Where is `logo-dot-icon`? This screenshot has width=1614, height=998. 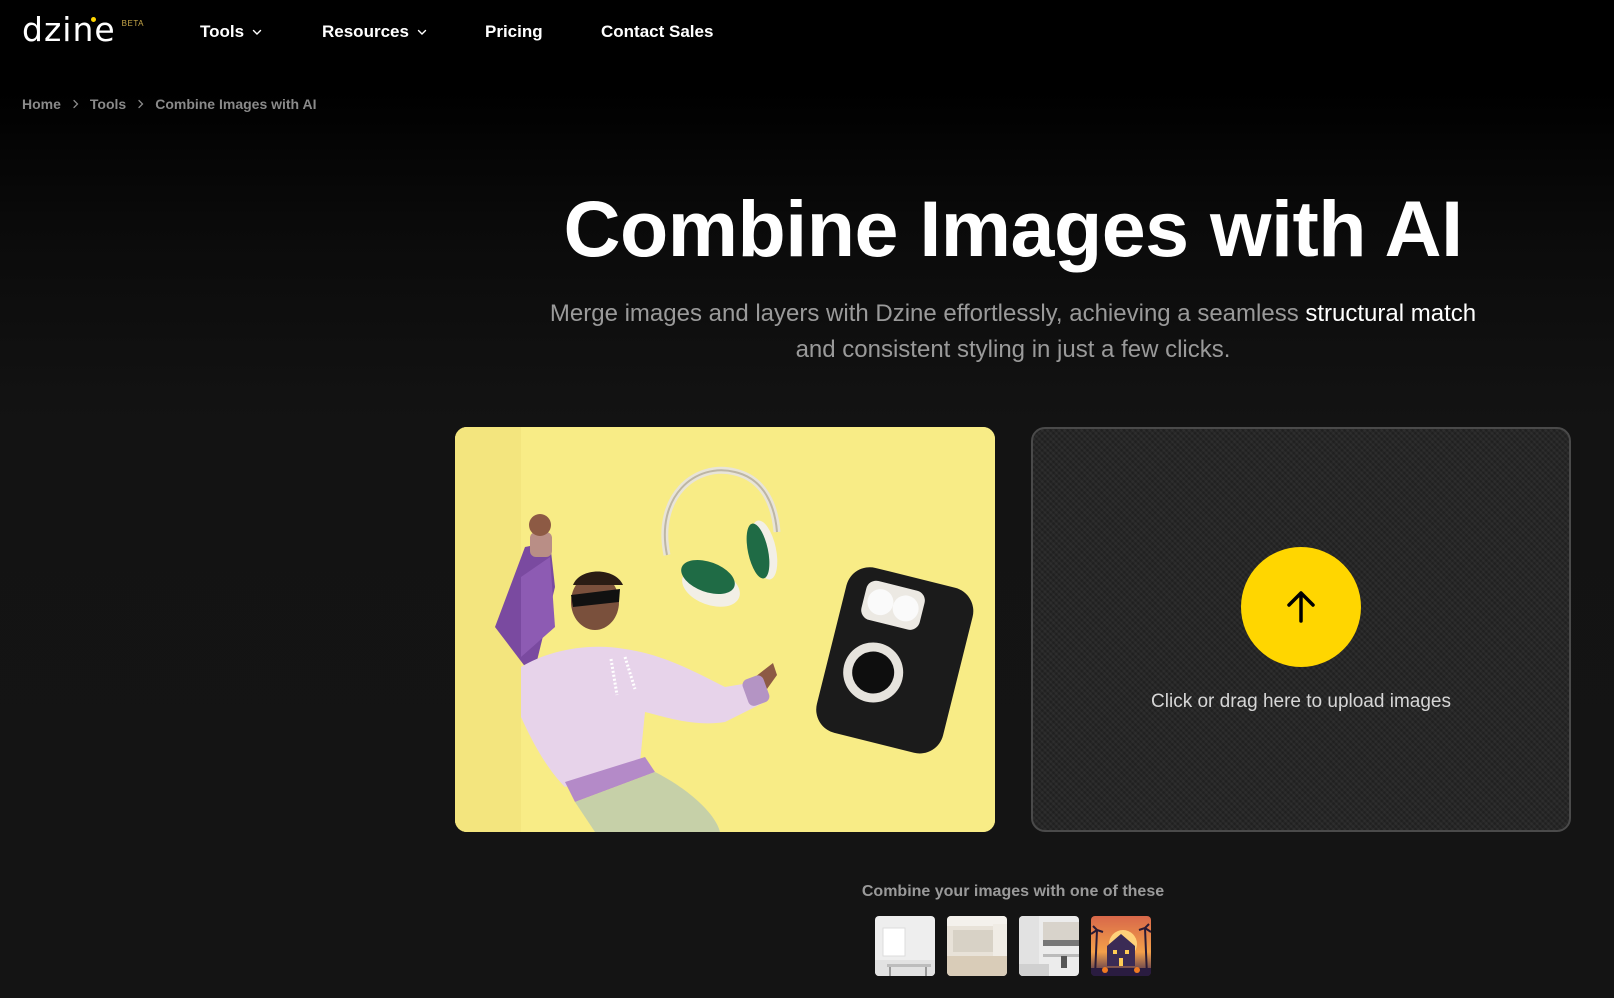 logo-dot-icon is located at coordinates (93, 19).